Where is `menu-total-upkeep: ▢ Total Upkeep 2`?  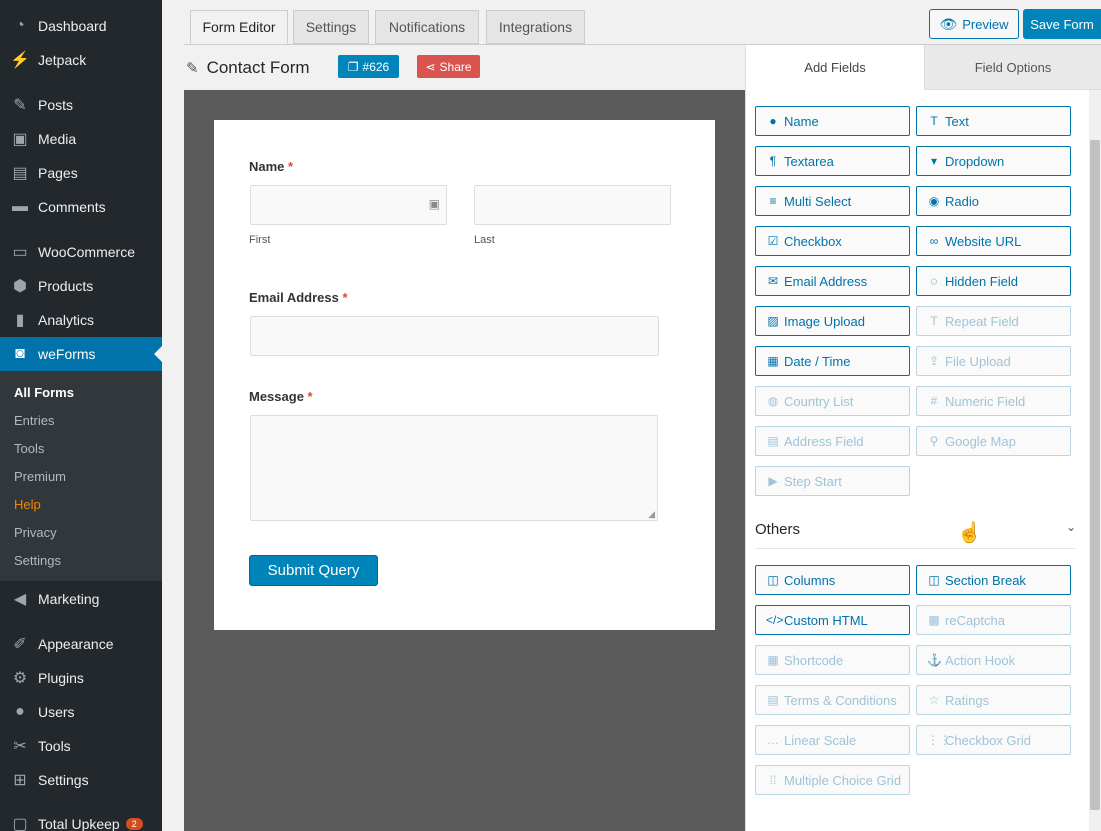
menu-total-upkeep: ▢ Total Upkeep 2 is located at coordinates (81, 819).